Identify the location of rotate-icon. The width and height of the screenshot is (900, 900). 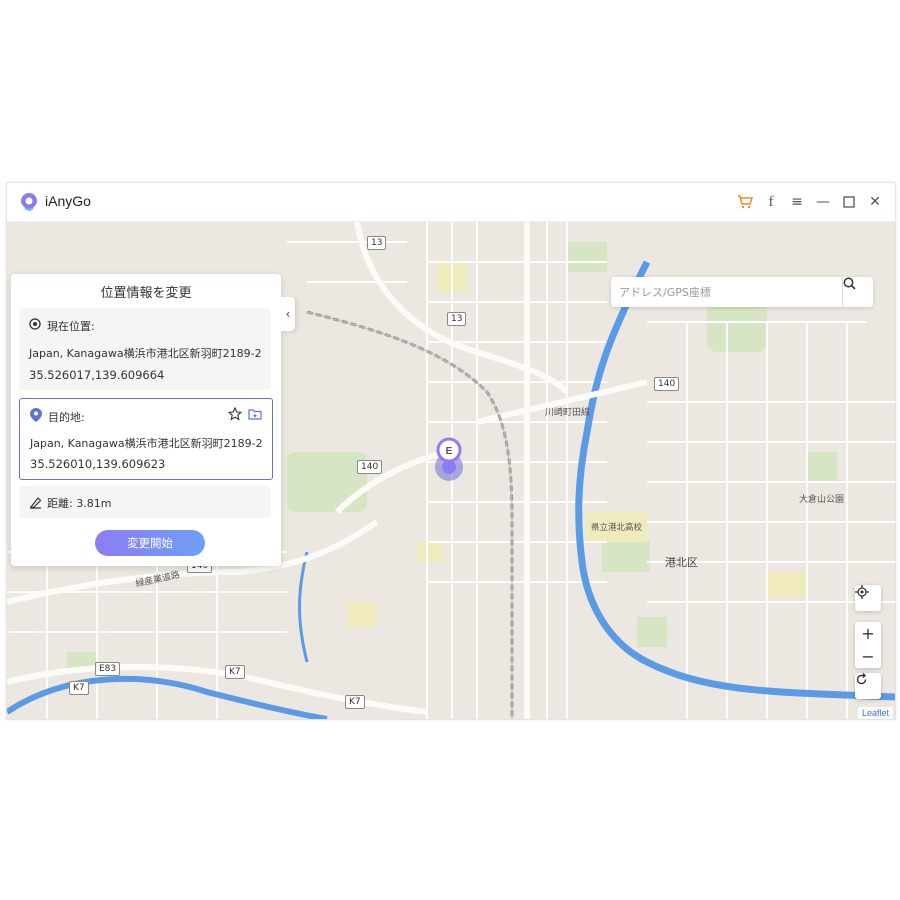
(861, 679).